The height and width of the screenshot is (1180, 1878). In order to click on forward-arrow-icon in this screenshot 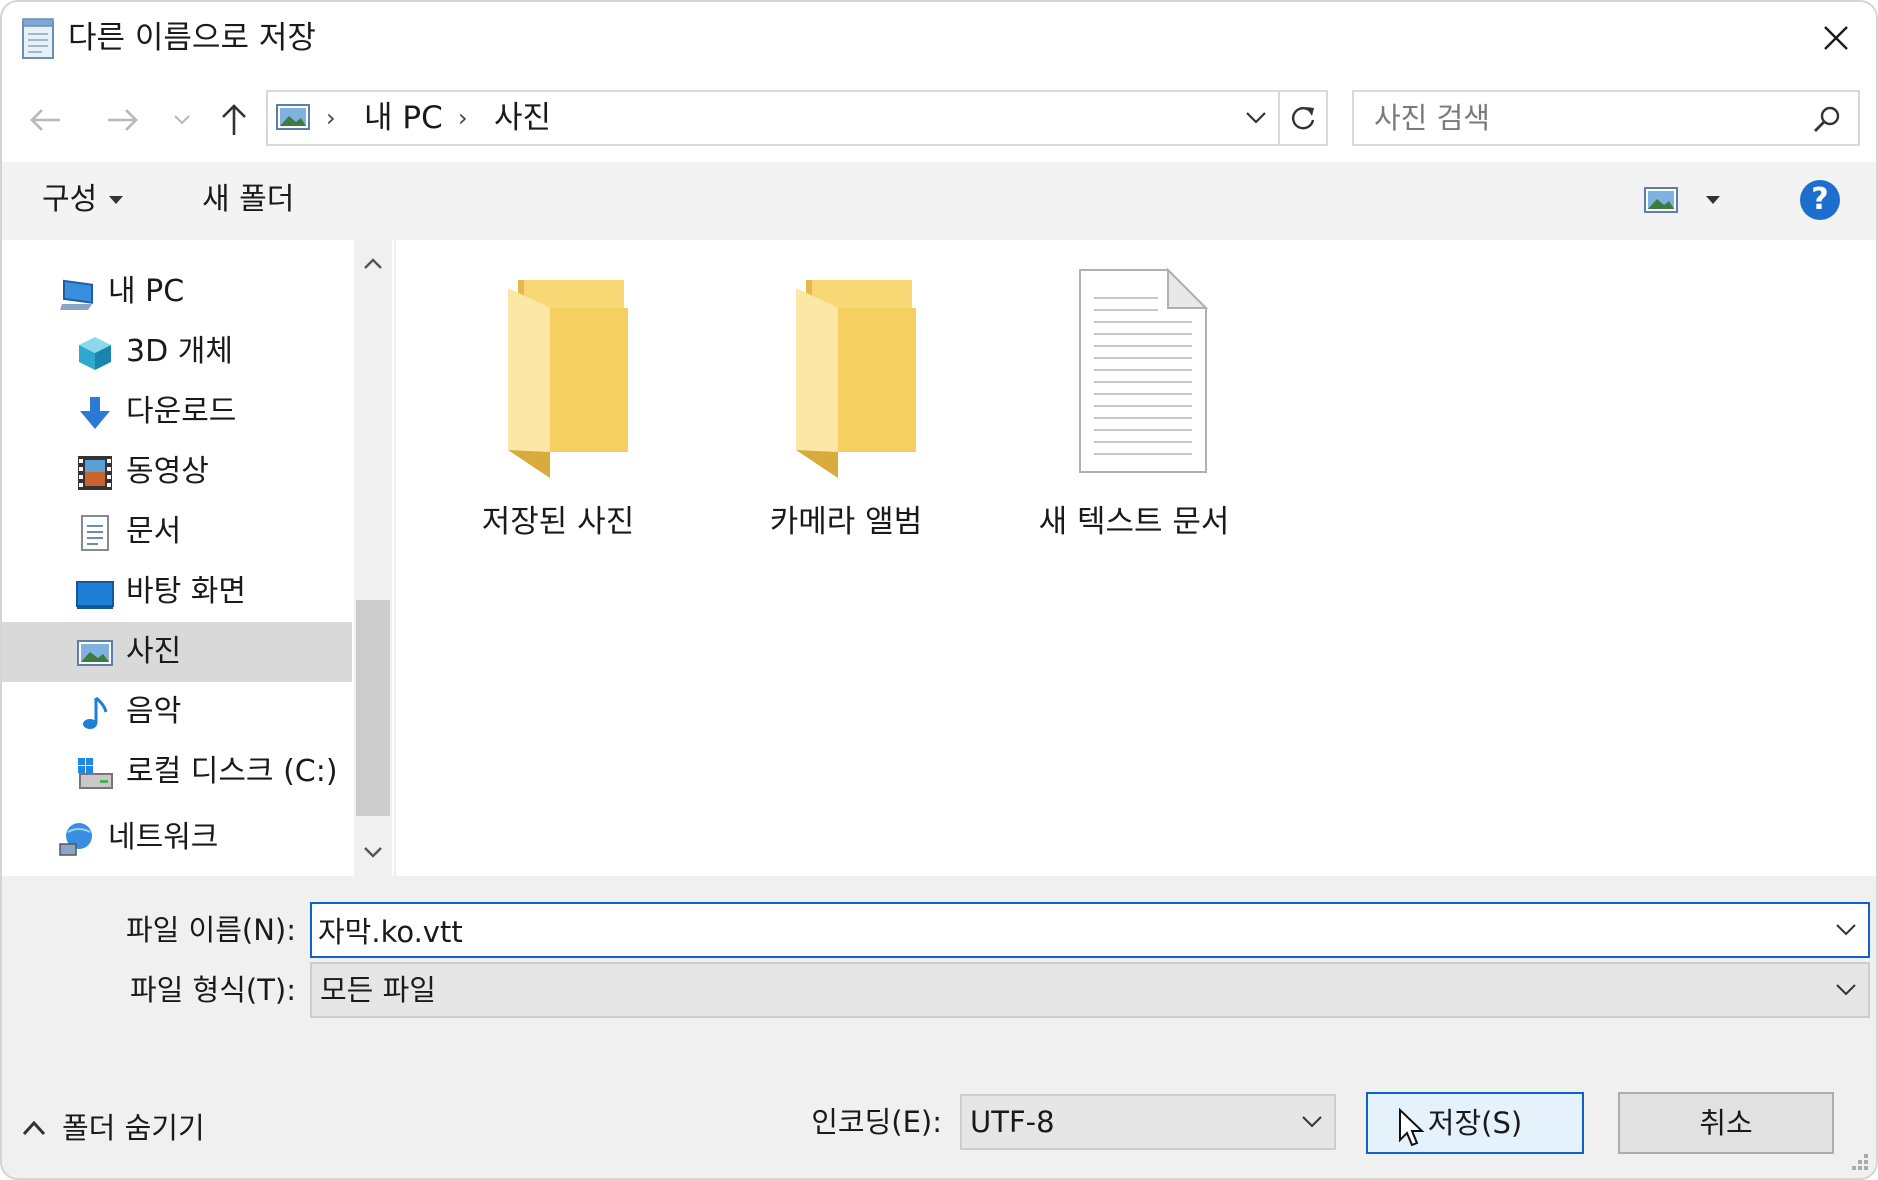, I will do `click(123, 120)`.